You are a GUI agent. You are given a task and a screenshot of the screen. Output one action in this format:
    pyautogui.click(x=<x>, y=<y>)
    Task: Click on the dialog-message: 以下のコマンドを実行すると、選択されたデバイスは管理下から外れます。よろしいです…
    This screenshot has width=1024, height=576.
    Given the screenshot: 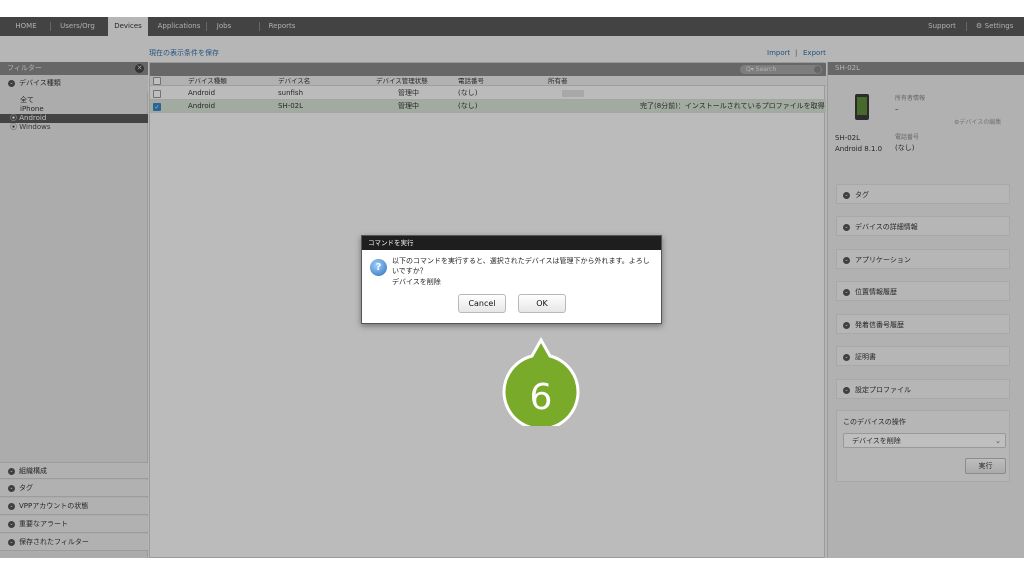 What is the action you would take?
    pyautogui.click(x=521, y=266)
    